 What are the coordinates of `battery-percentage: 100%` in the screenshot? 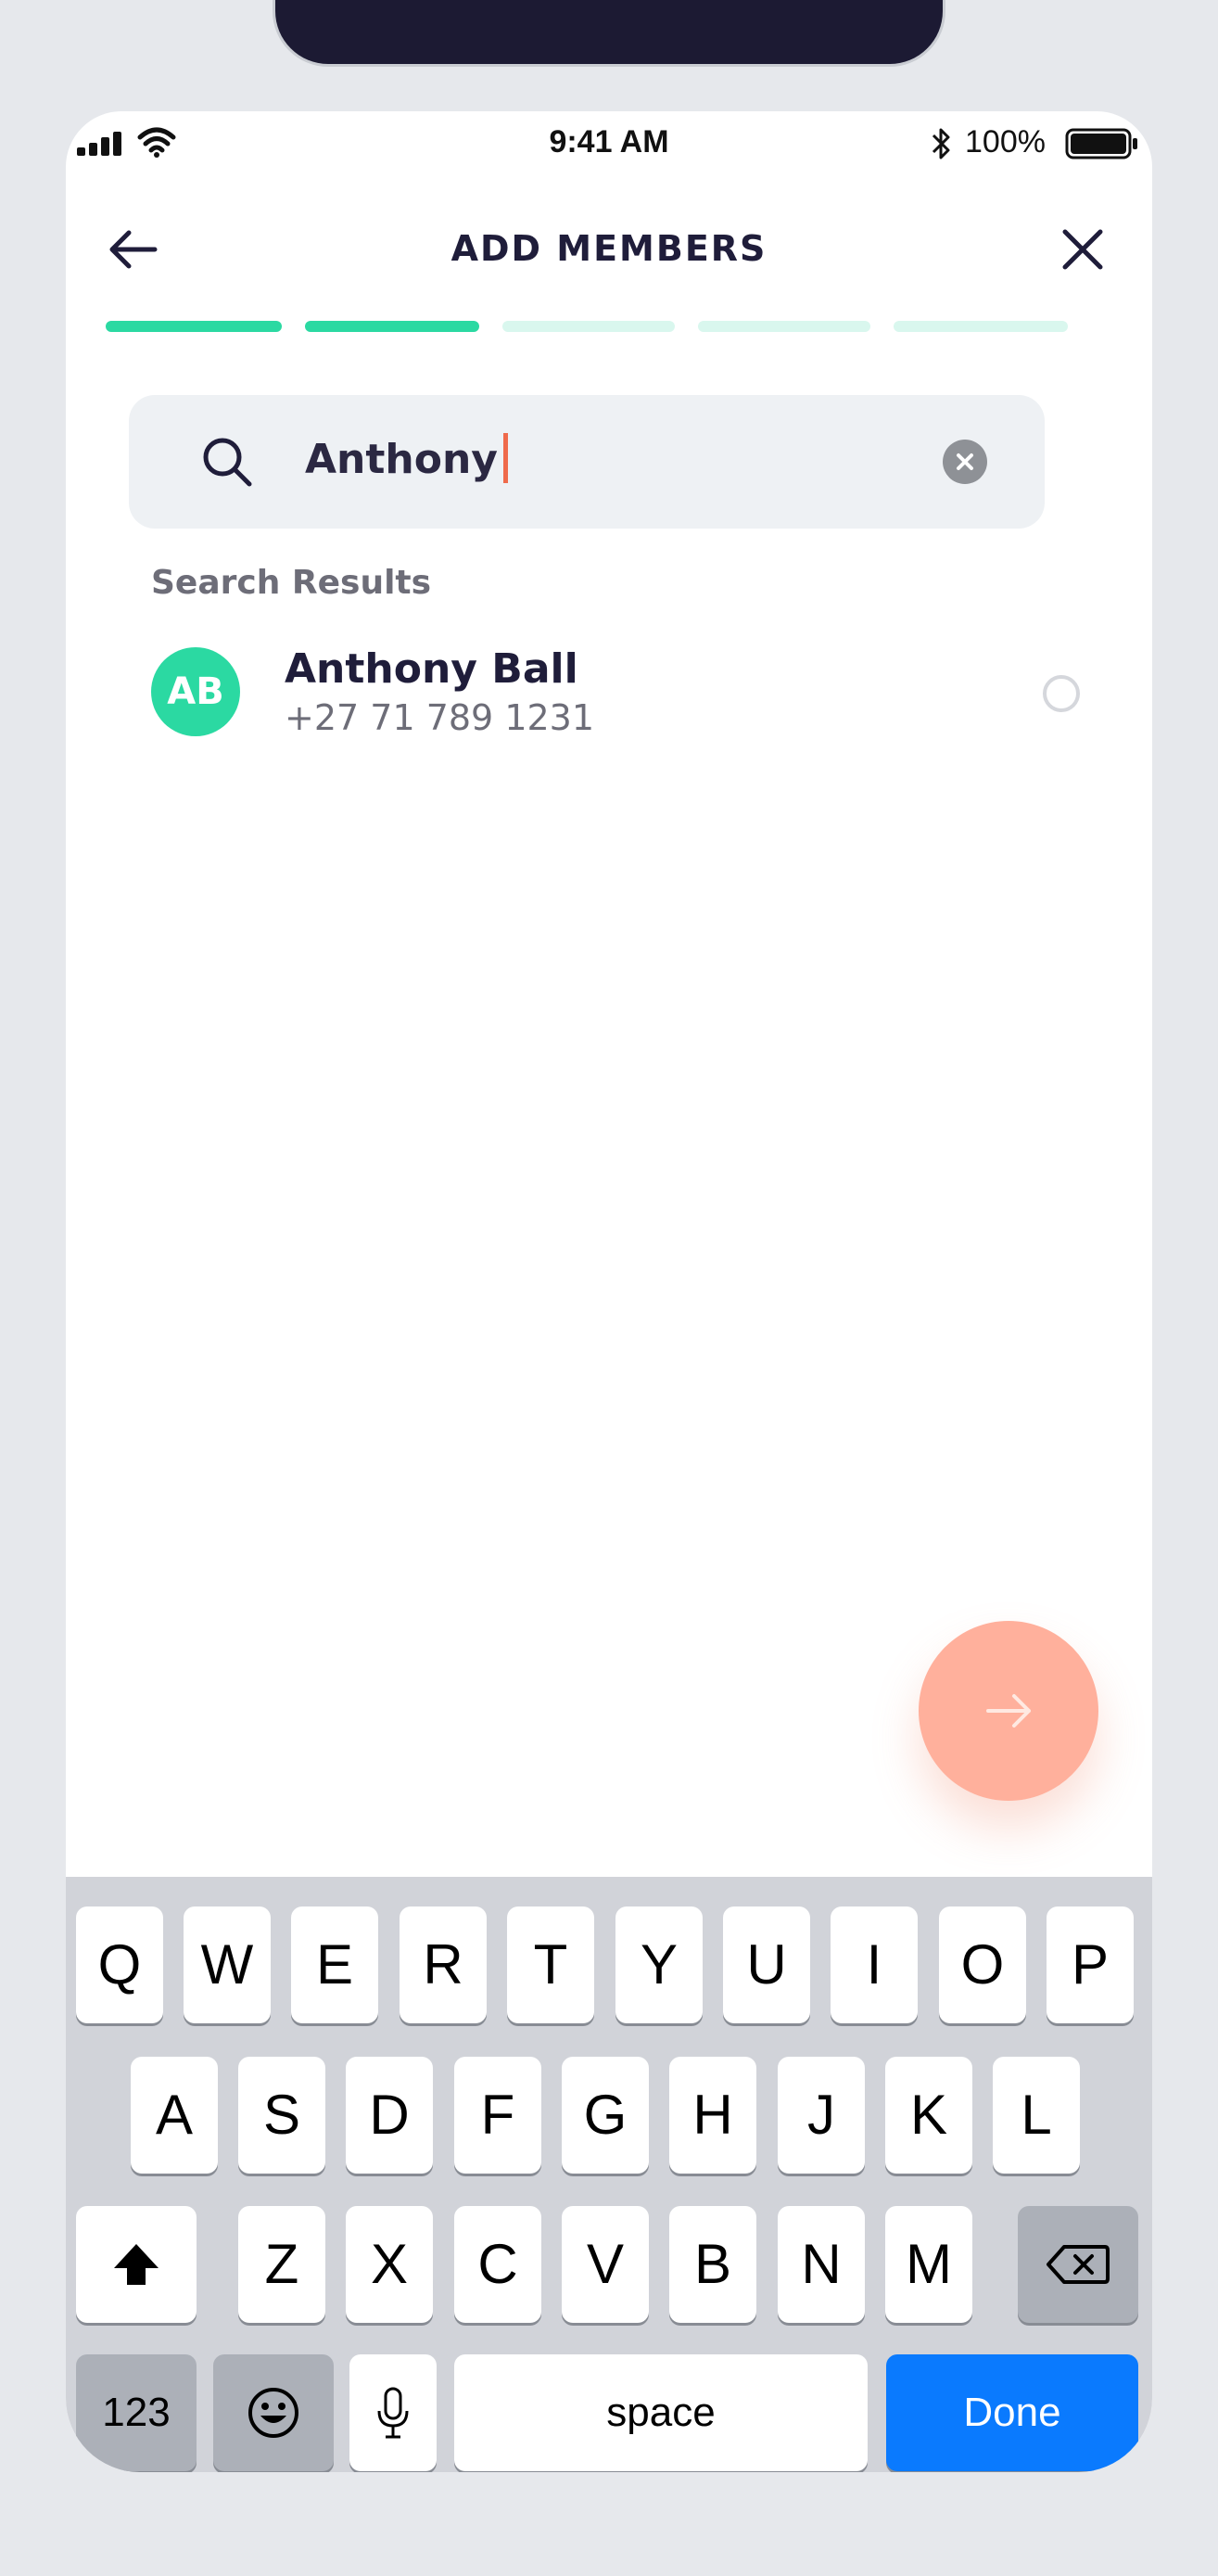 It's located at (1005, 141).